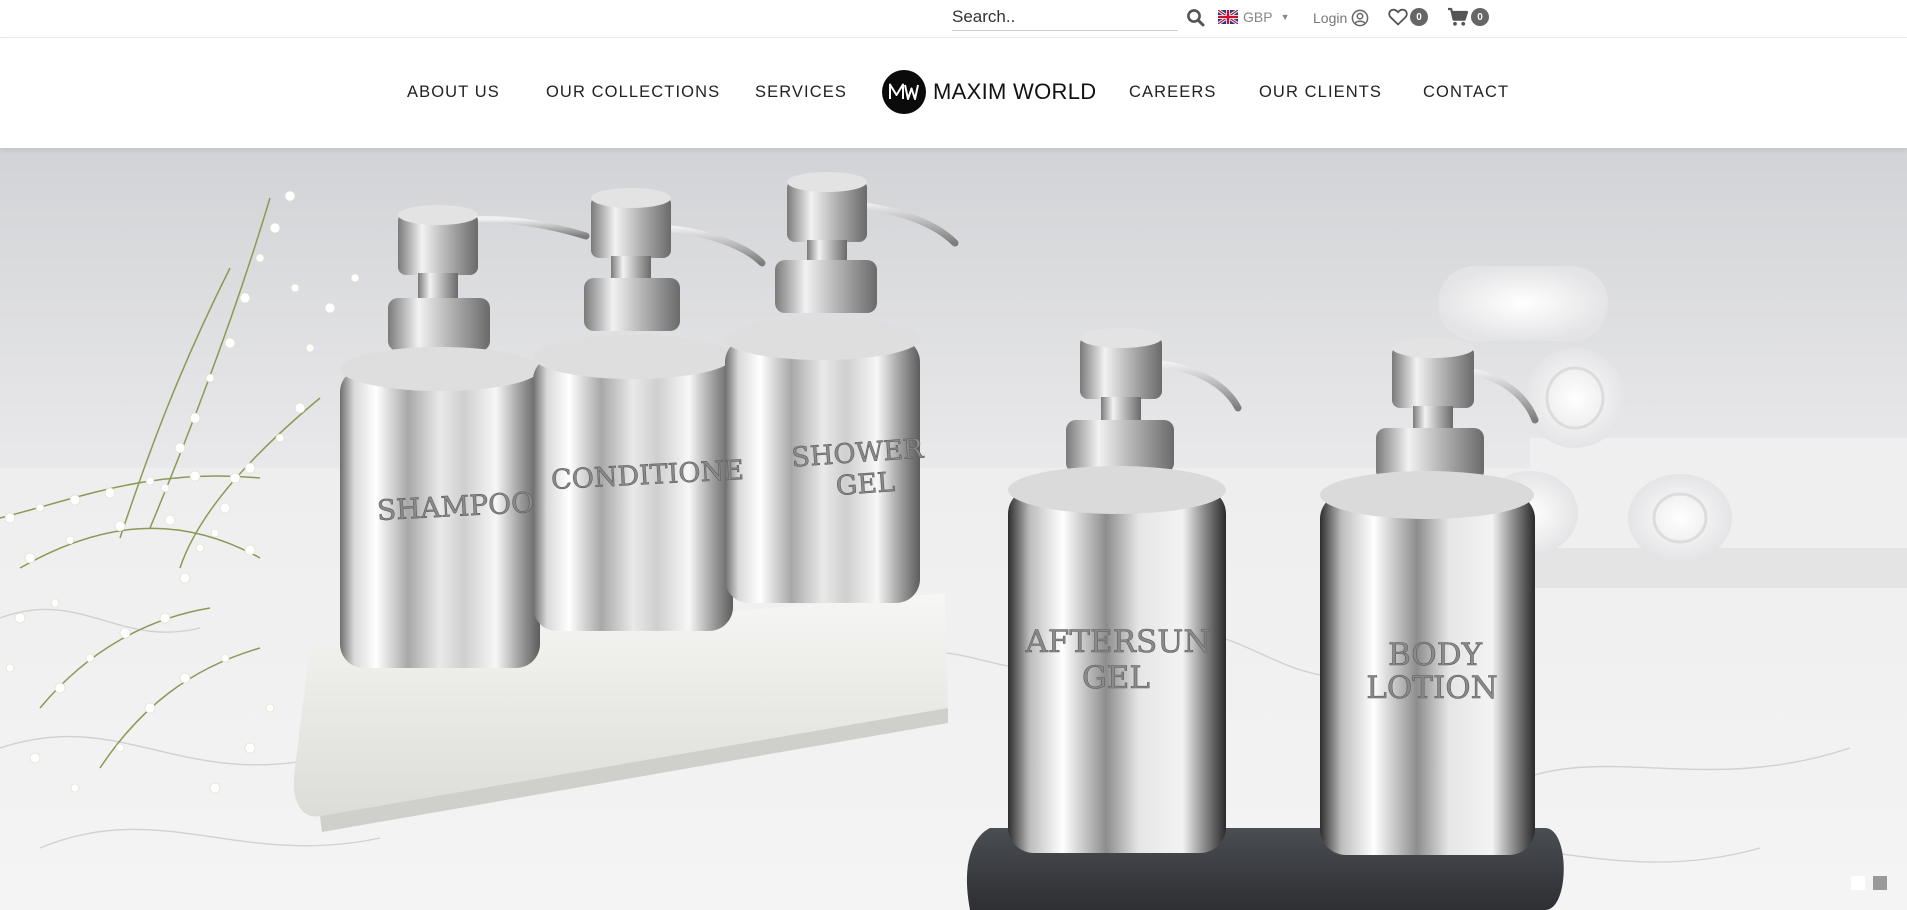 This screenshot has height=910, width=1907. Describe the element at coordinates (1065, 17) in the screenshot. I see `search-input` at that location.